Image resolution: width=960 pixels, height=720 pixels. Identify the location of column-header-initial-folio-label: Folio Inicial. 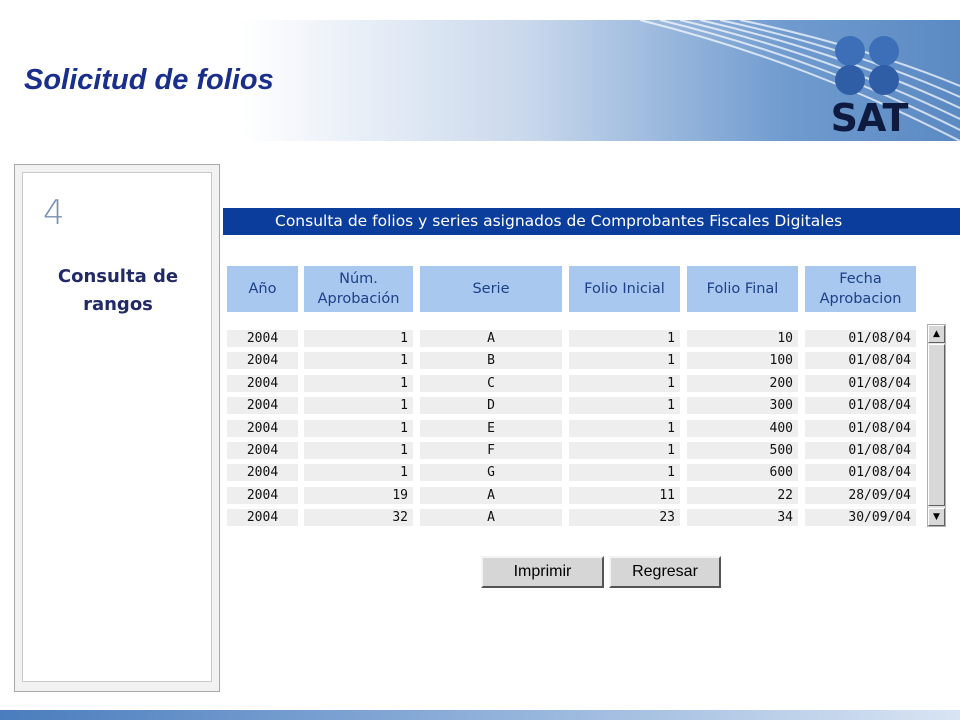
(624, 289).